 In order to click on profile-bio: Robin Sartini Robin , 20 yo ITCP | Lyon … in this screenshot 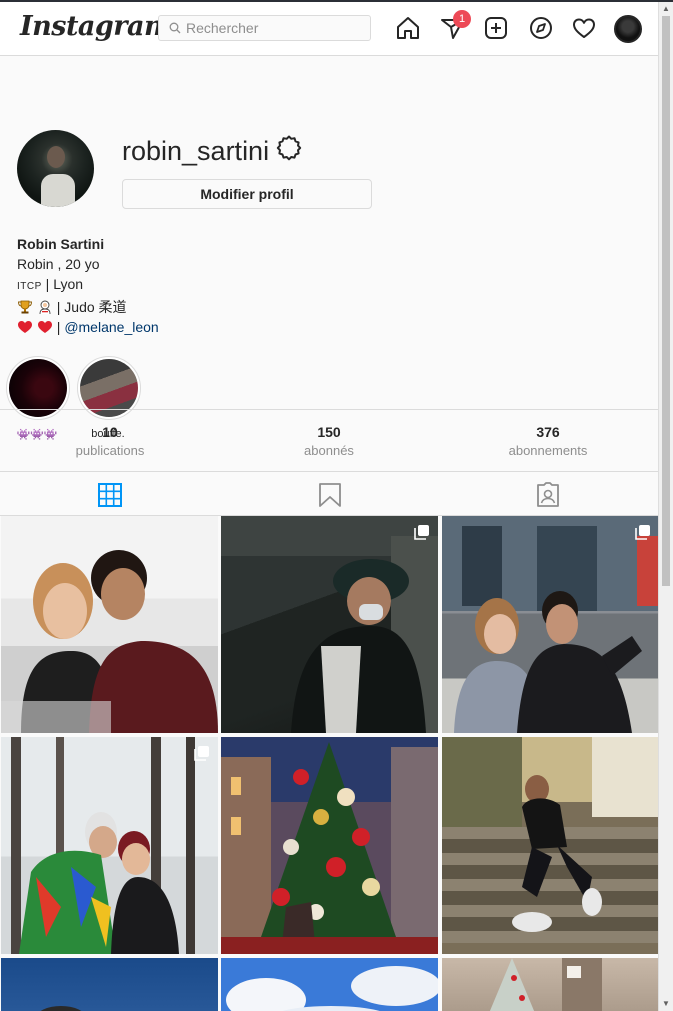, I will do `click(327, 285)`.